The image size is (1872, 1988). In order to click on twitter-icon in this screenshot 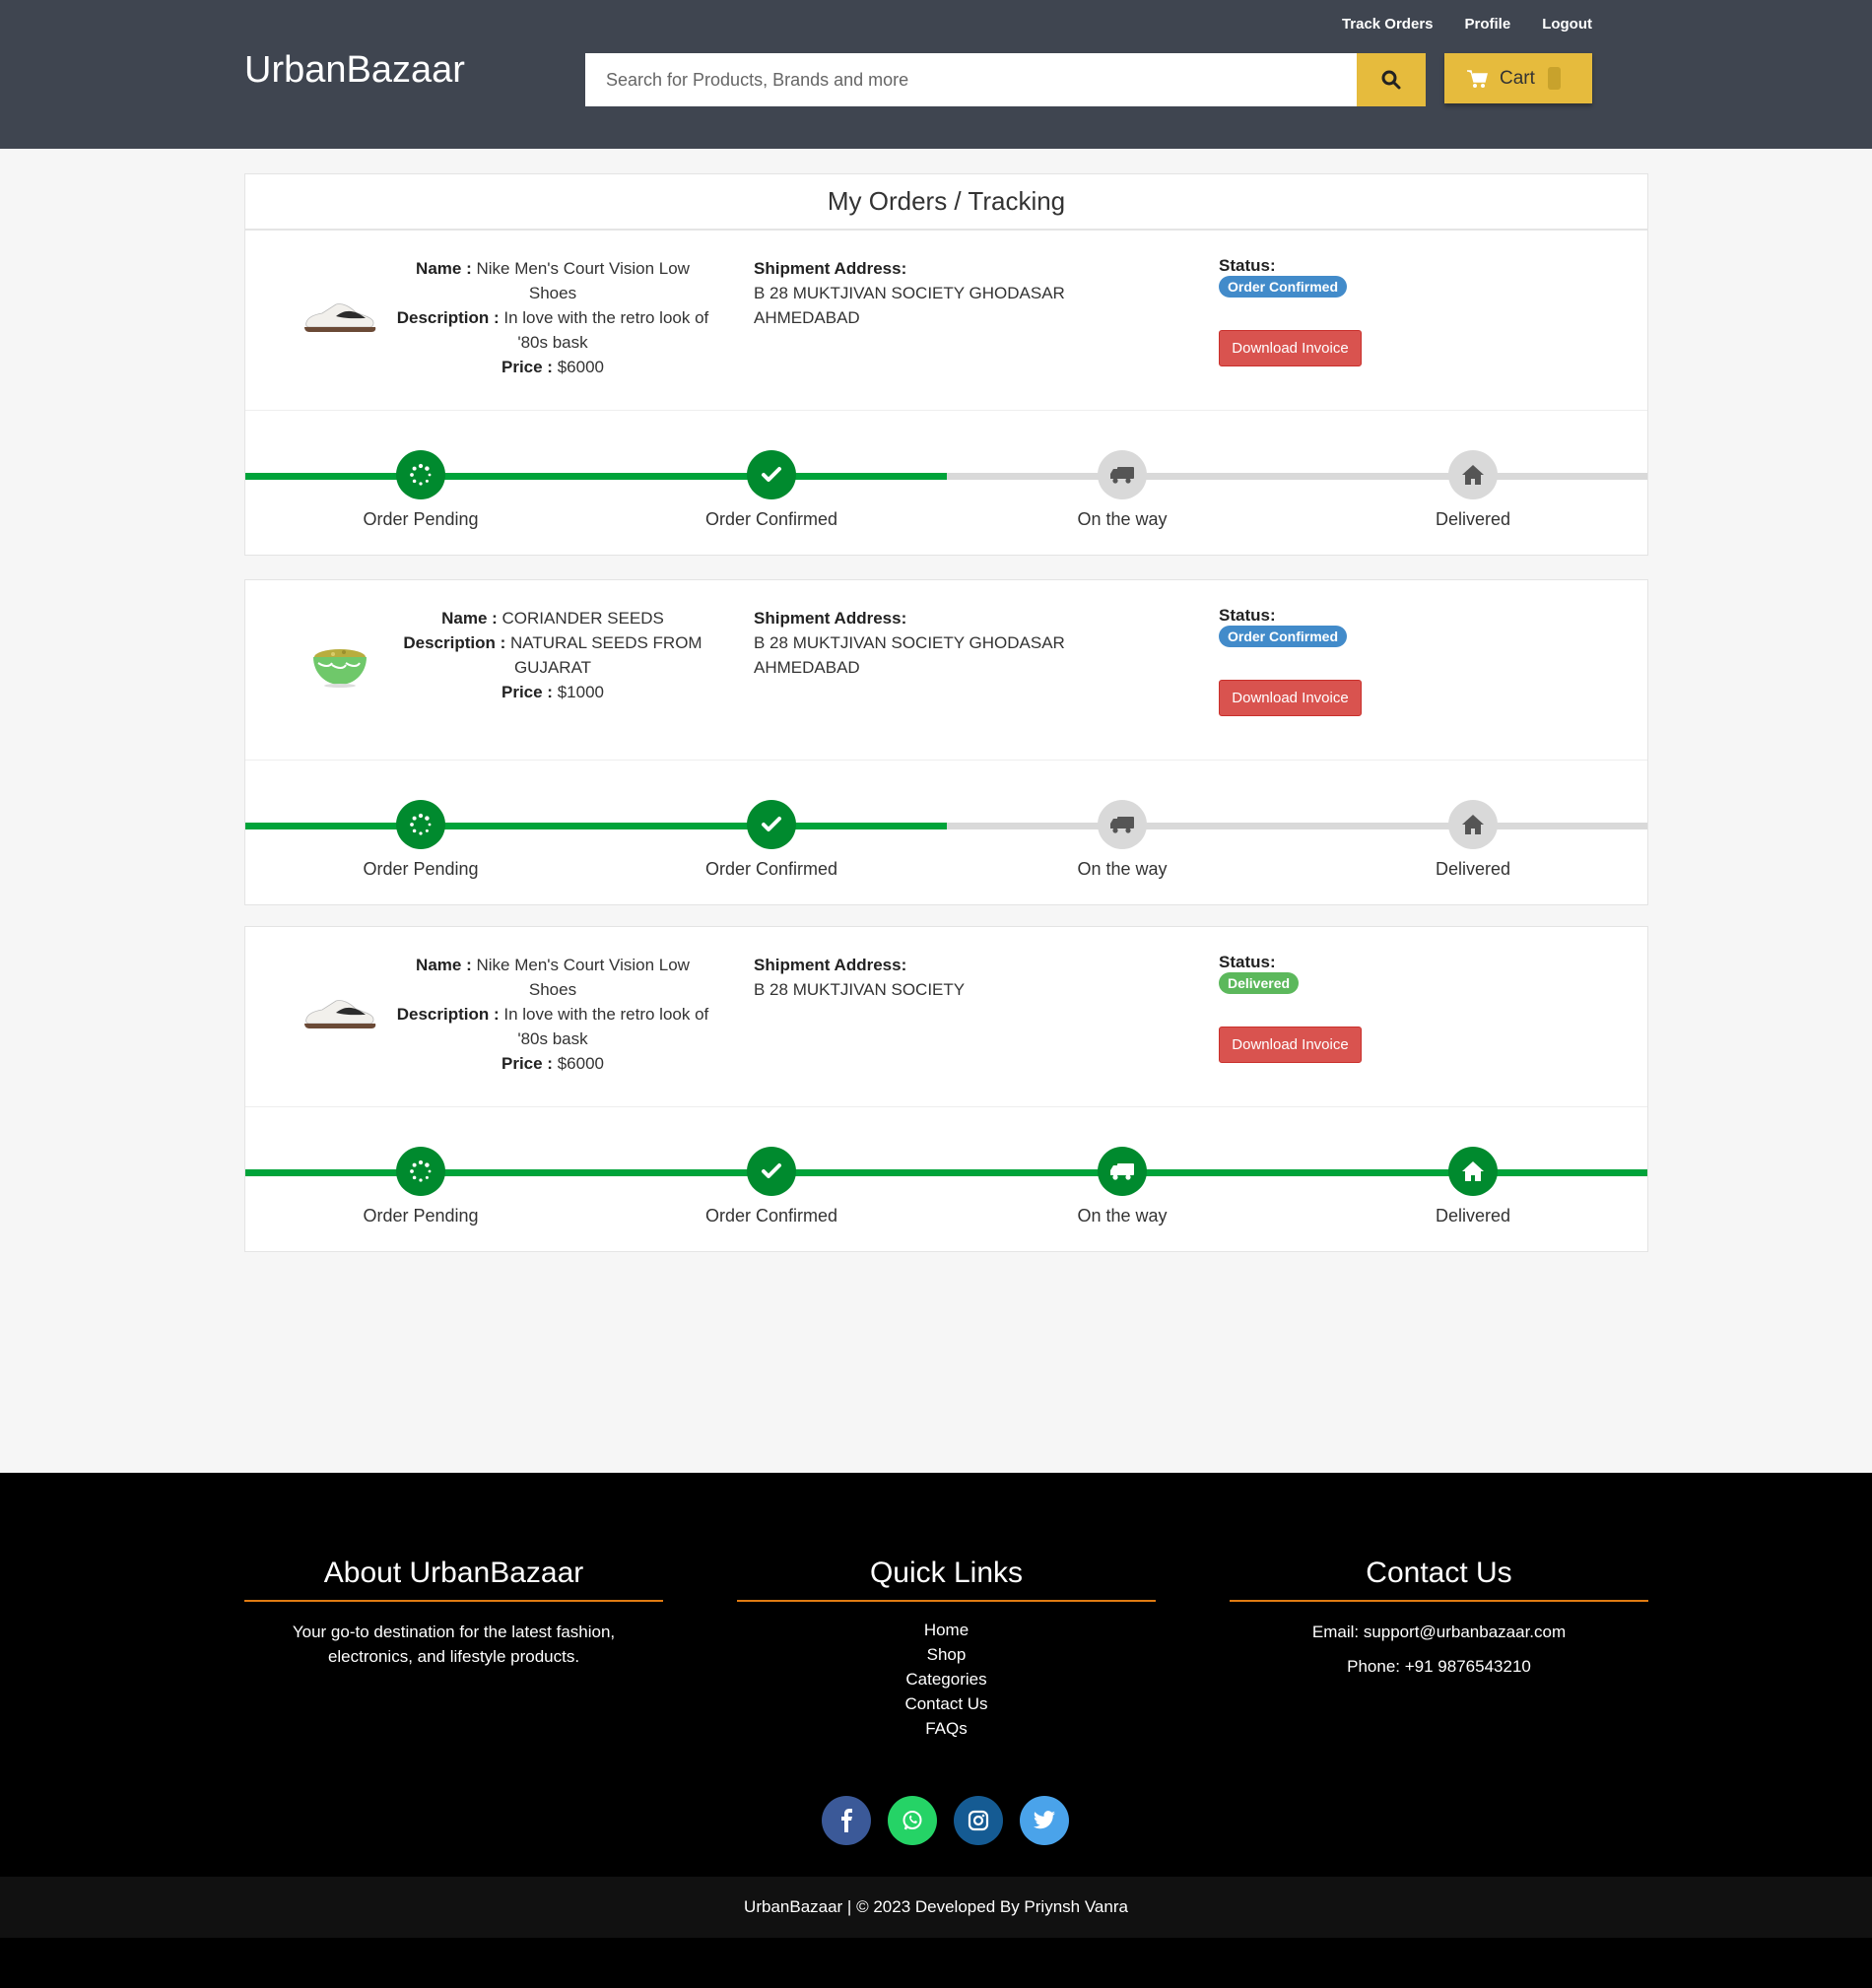, I will do `click(1044, 1821)`.